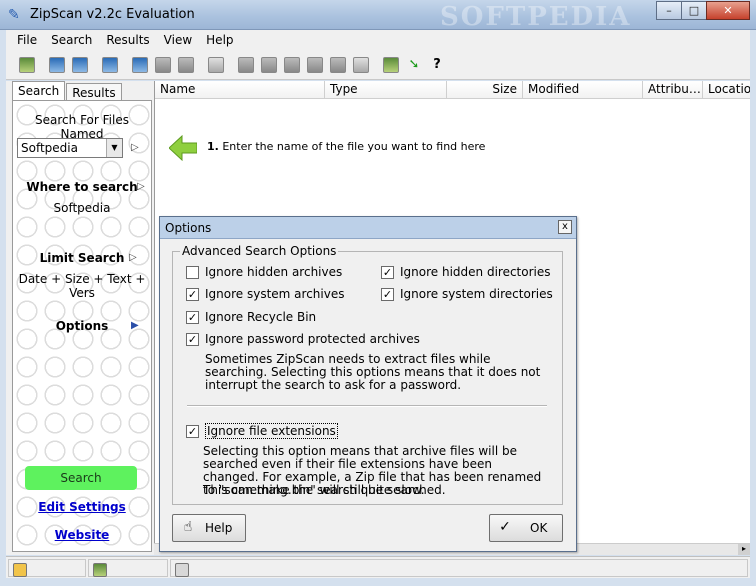 The image size is (756, 586). I want to click on search-files-label: Search For Files Named, so click(82, 127).